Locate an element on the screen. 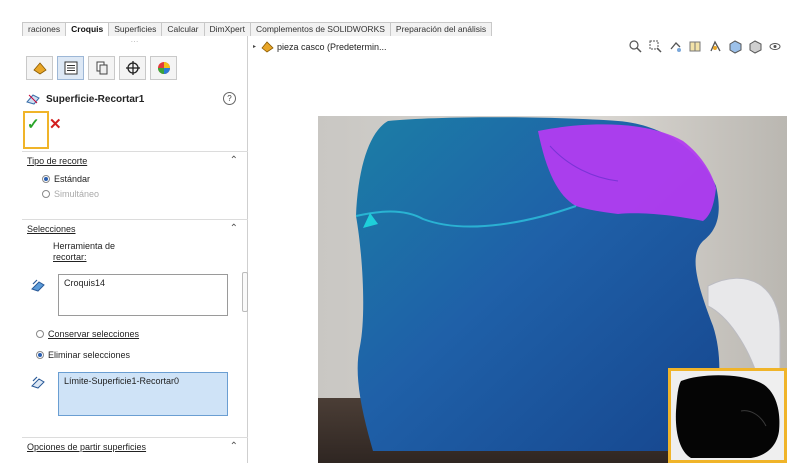 Image resolution: width=787 pixels, height=463 pixels. zoom-to-area-icon is located at coordinates (655, 46).